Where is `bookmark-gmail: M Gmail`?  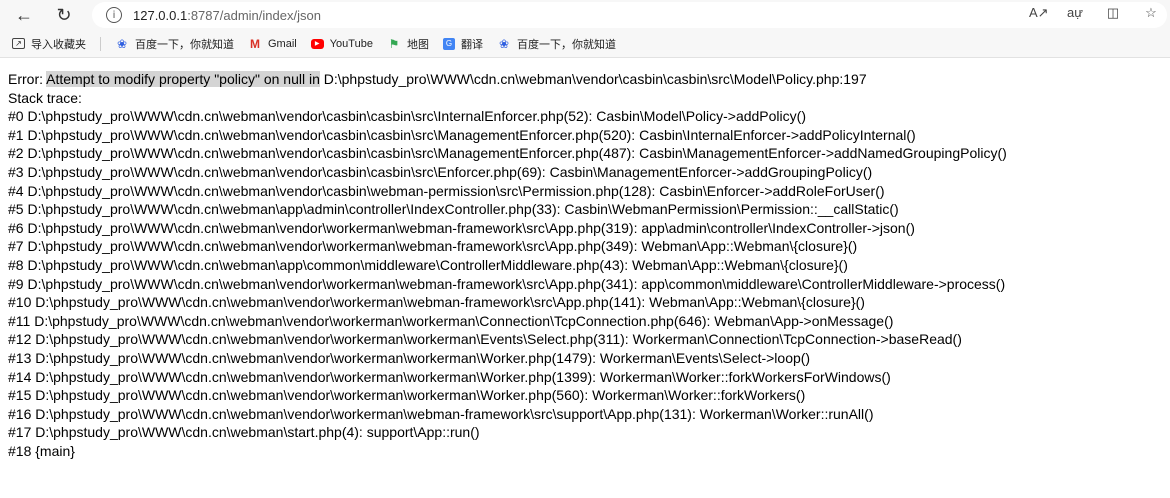
bookmark-gmail: M Gmail is located at coordinates (272, 44).